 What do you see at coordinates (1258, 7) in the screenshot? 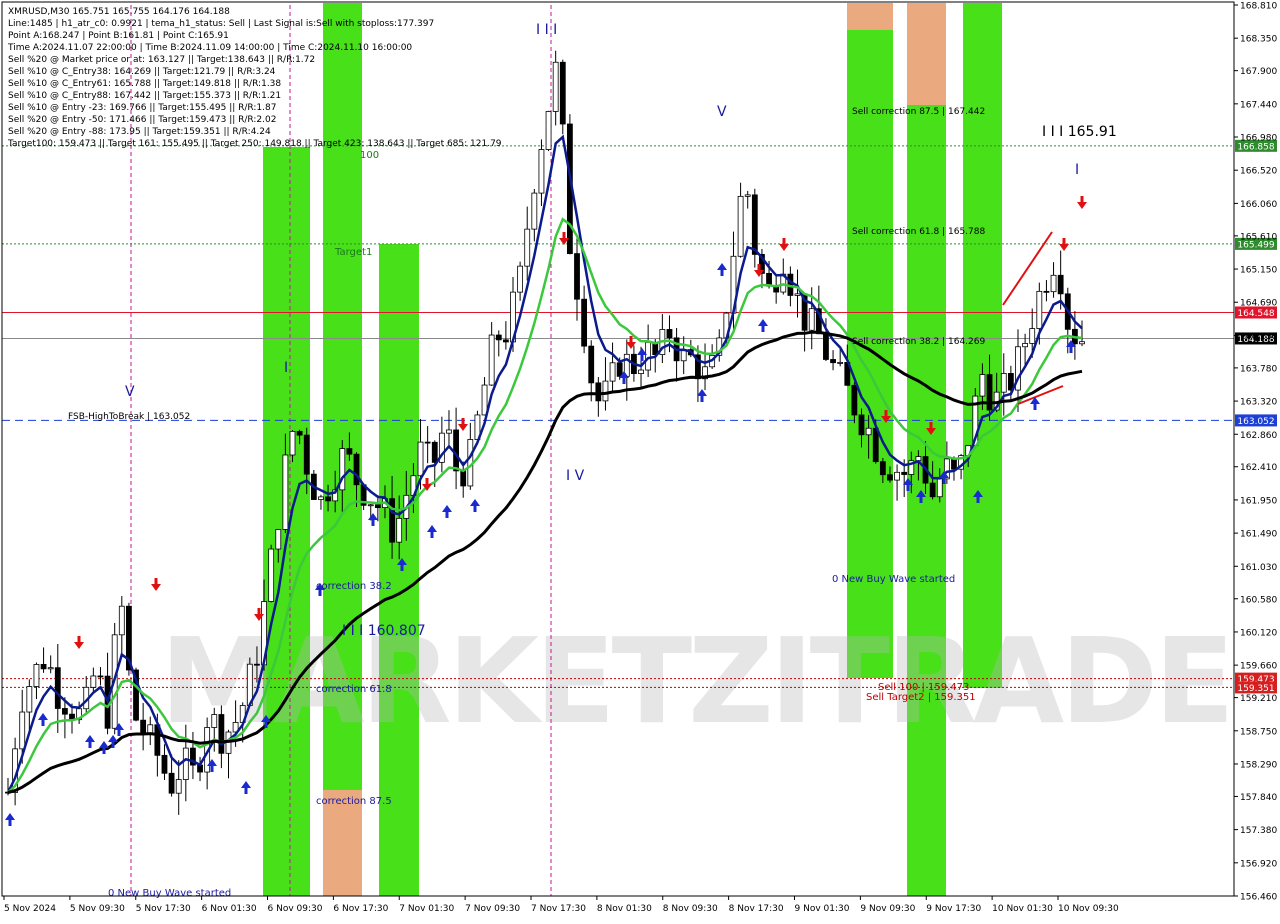
I see `price-tick-label: 168.810` at bounding box center [1258, 7].